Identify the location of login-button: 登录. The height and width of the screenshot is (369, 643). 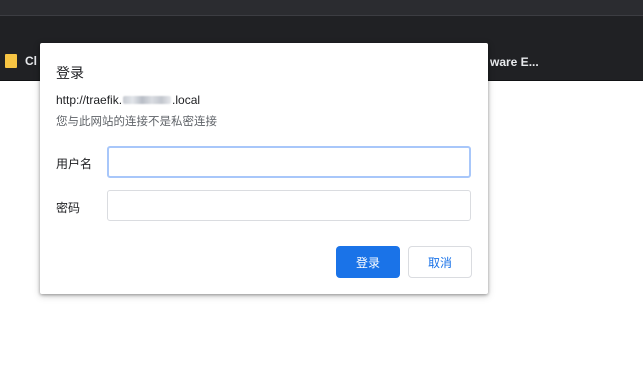
(368, 262).